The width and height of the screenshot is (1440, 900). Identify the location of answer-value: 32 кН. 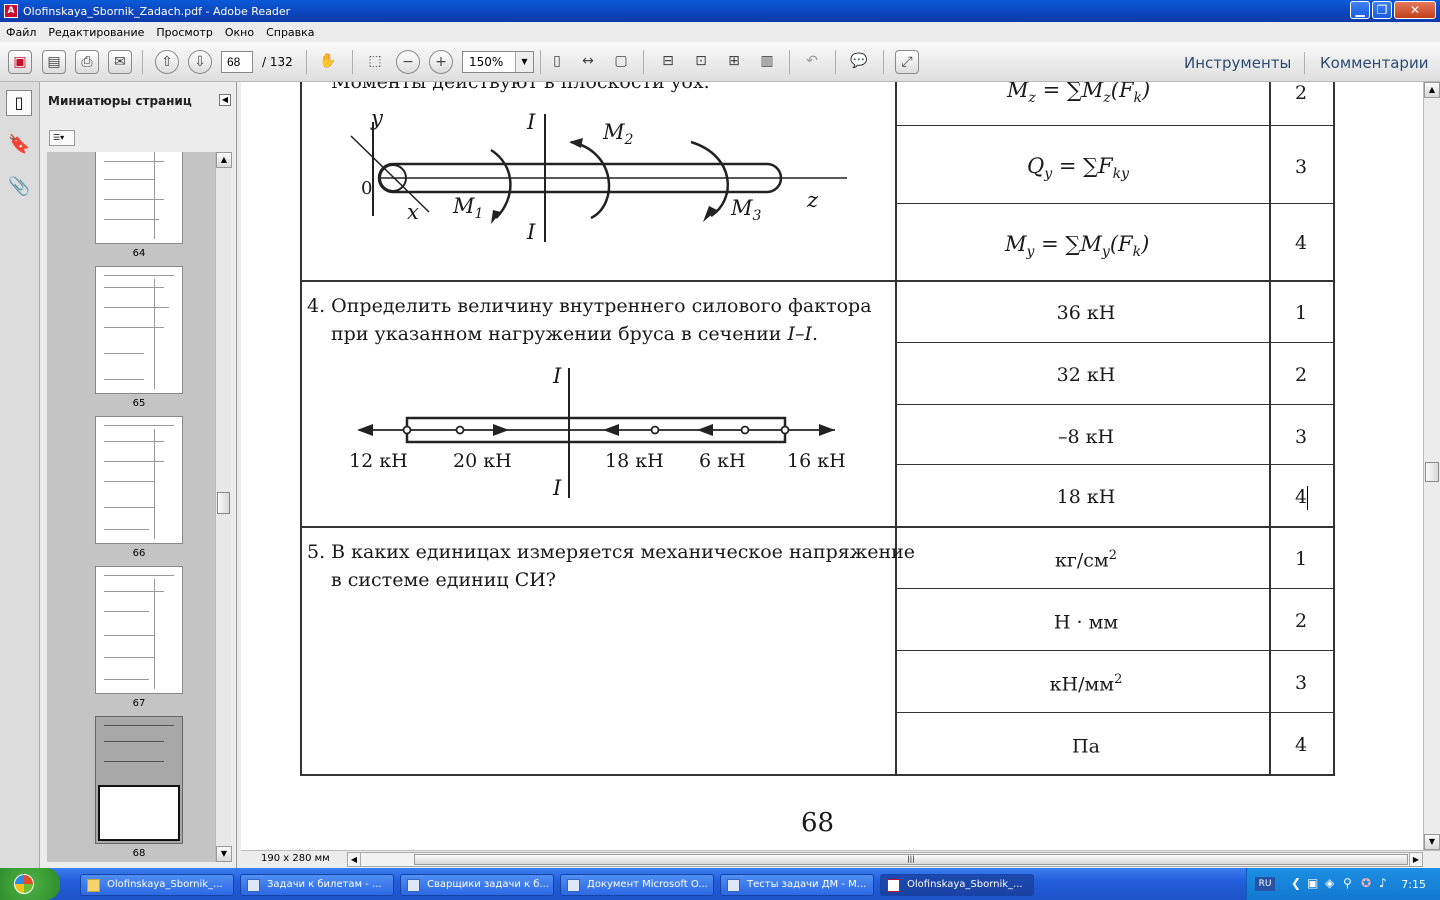
(1086, 375).